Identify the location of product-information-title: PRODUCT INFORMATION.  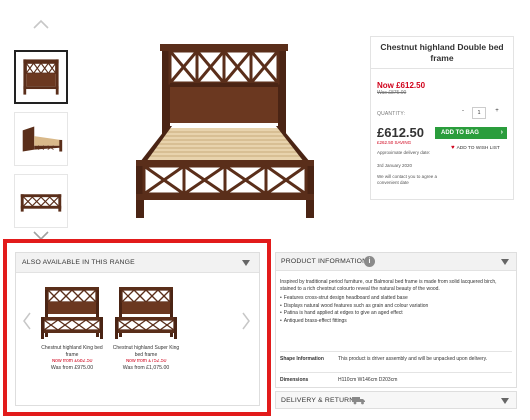
(324, 261).